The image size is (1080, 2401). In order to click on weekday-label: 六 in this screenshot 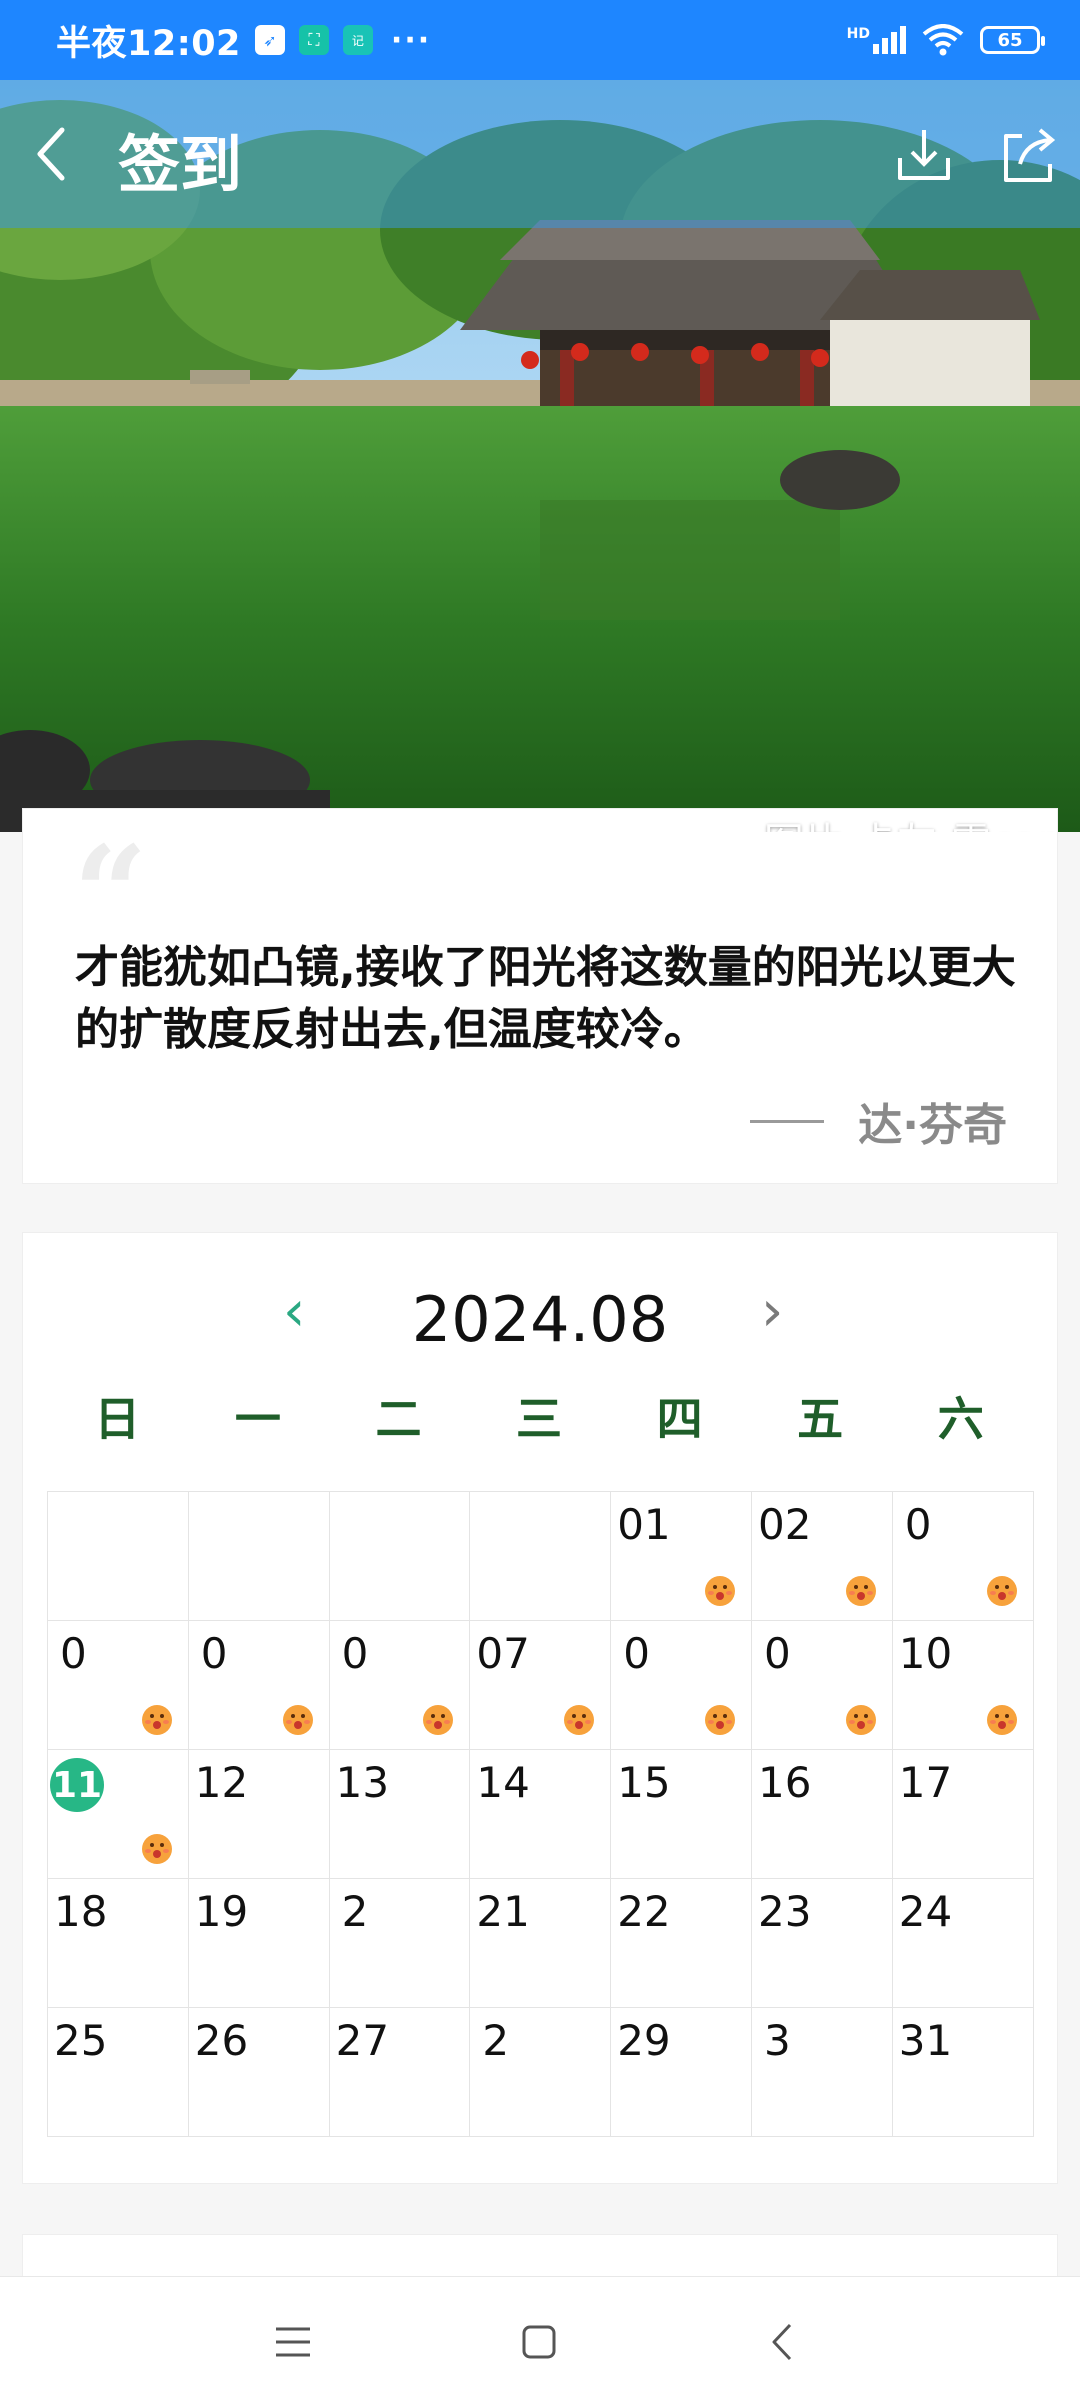, I will do `click(960, 1419)`.